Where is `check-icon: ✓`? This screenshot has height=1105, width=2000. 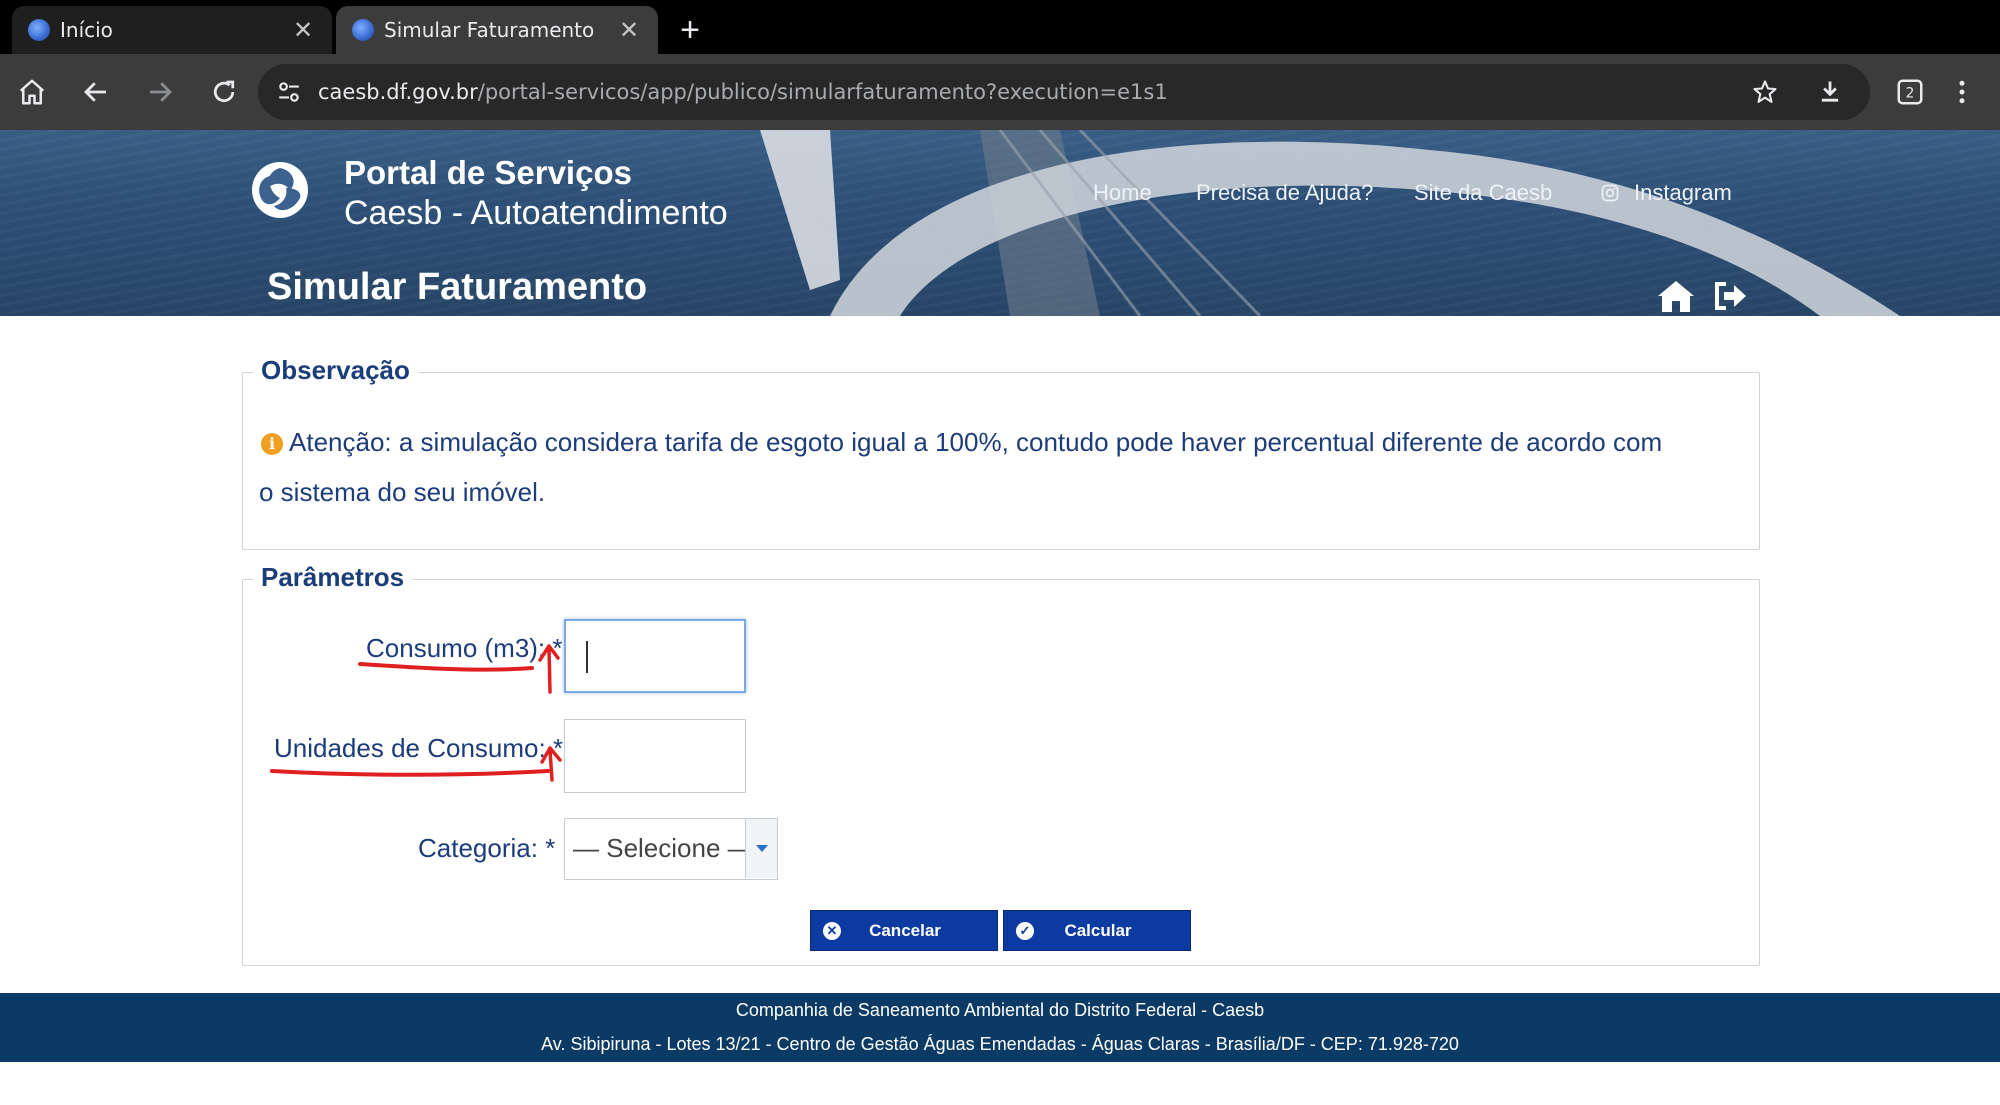
check-icon: ✓ is located at coordinates (1025, 930).